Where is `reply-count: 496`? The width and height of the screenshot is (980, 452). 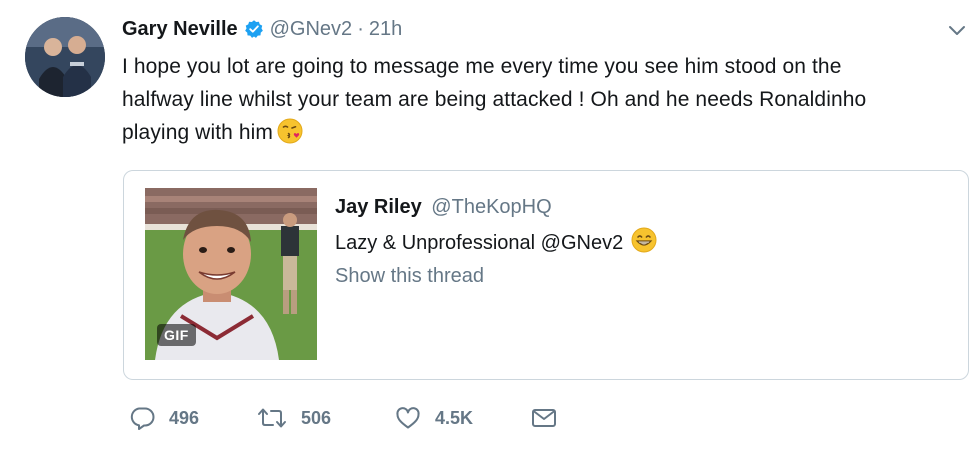
reply-count: 496 is located at coordinates (184, 417).